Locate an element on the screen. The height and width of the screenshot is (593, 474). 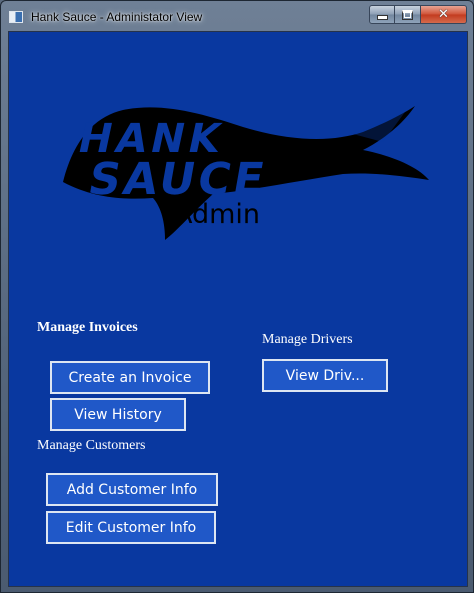
maximize-button is located at coordinates (408, 14).